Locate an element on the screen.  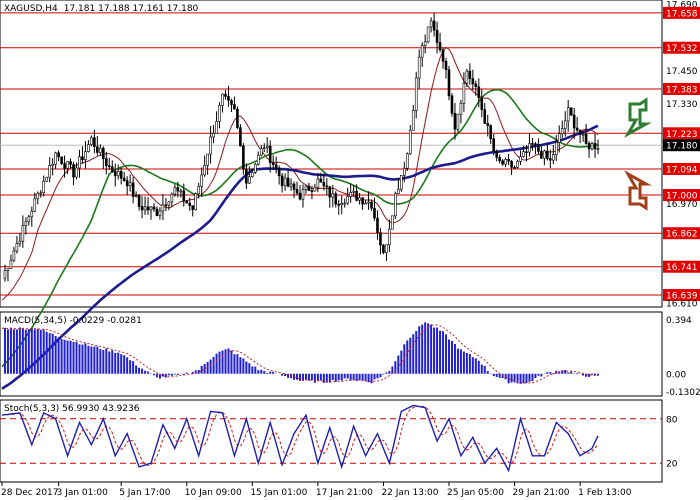
stoch-tick-label: 20 is located at coordinates (672, 465).